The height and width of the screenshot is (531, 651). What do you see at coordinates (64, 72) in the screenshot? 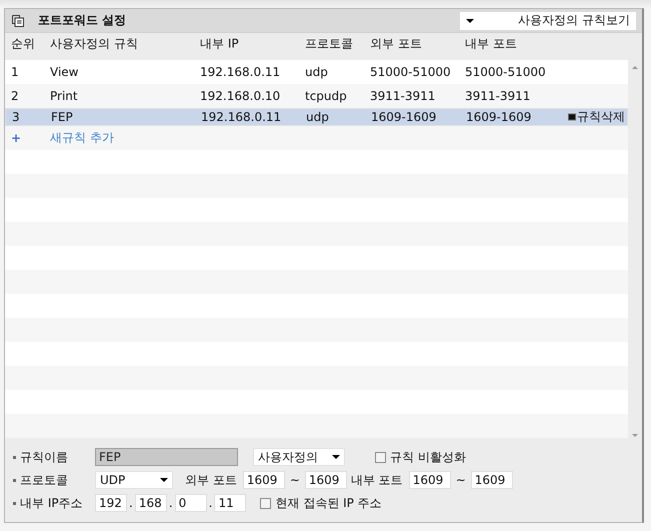
I see `table-cell: View` at bounding box center [64, 72].